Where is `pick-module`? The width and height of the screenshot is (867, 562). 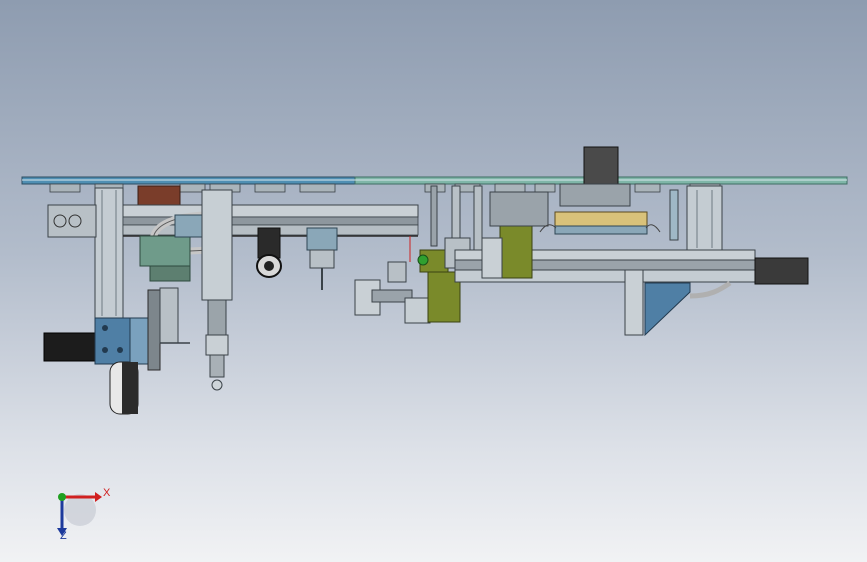
pick-module is located at coordinates (322, 258).